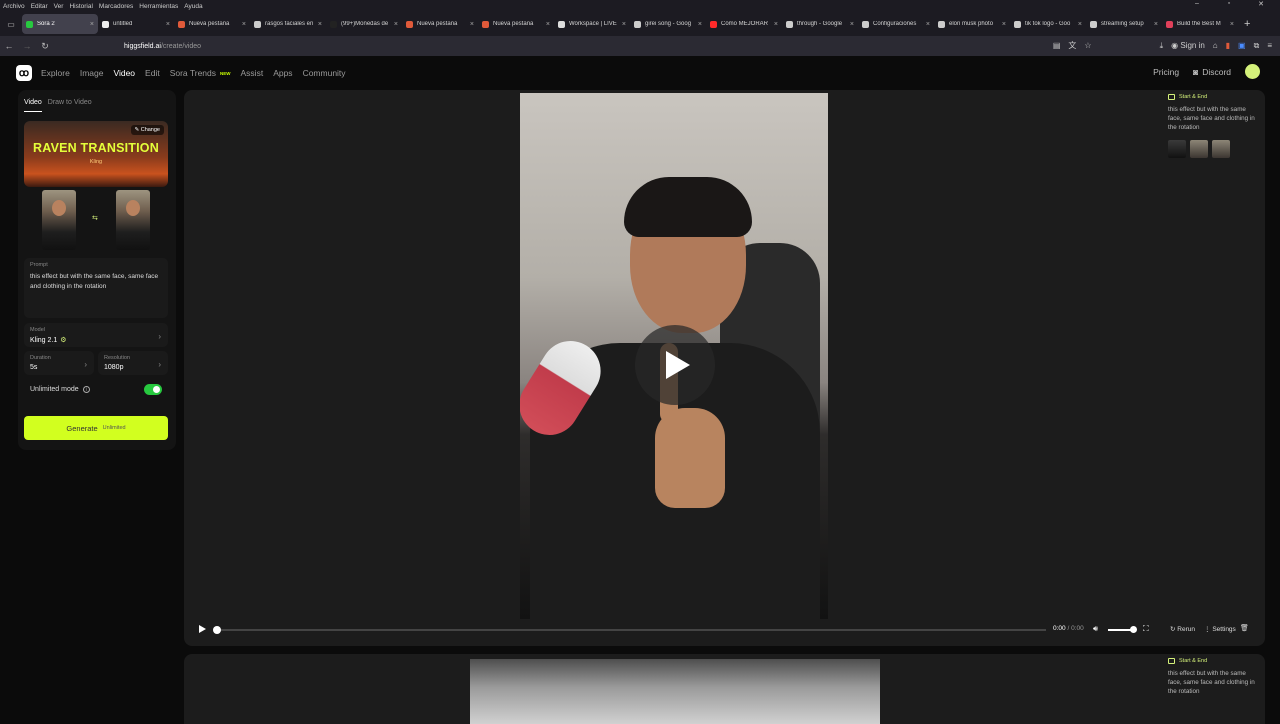 The width and height of the screenshot is (1280, 724). Describe the element at coordinates (1162, 46) in the screenshot. I see `download-icon: ⤓` at that location.